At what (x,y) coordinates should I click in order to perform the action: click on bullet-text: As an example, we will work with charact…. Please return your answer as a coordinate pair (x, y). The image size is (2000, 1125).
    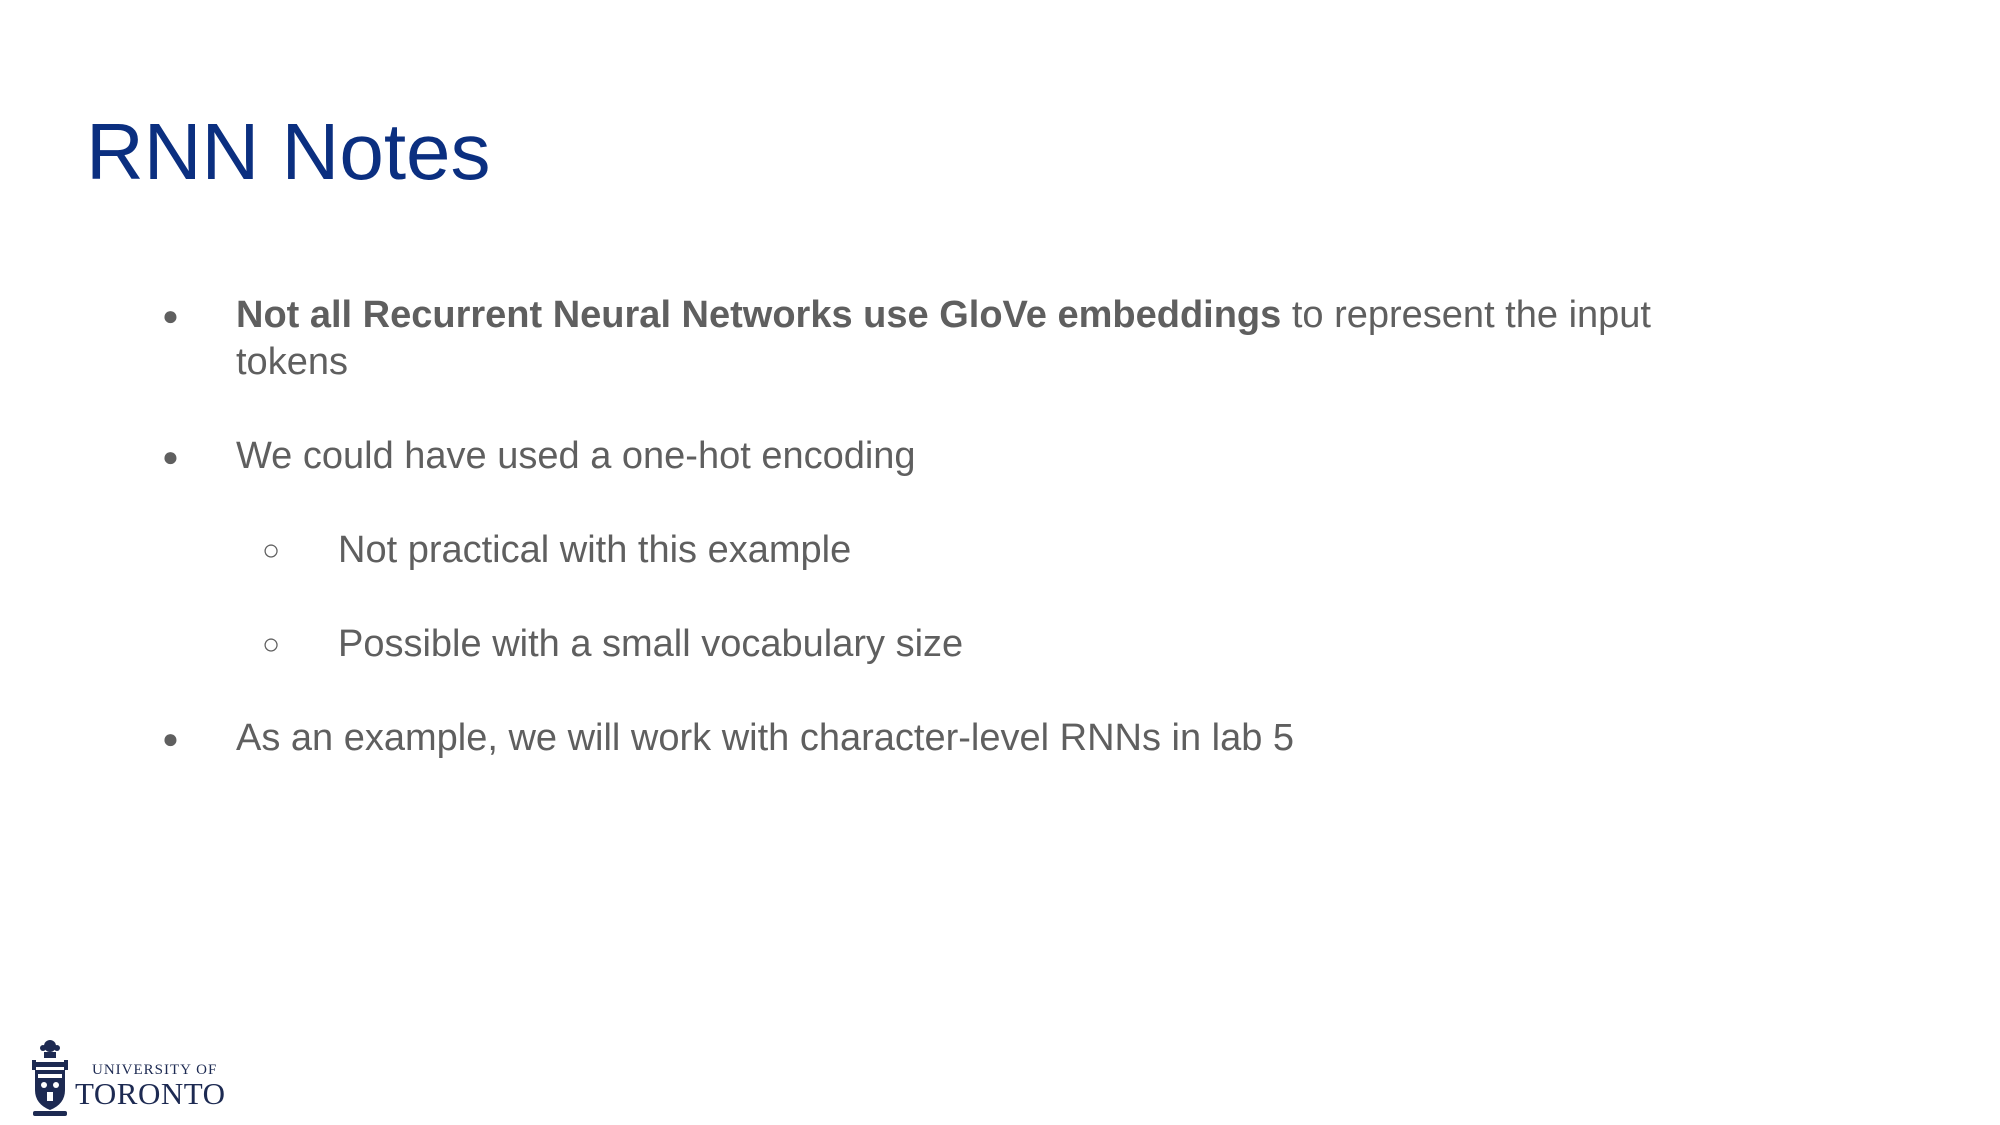
    Looking at the image, I should click on (765, 738).